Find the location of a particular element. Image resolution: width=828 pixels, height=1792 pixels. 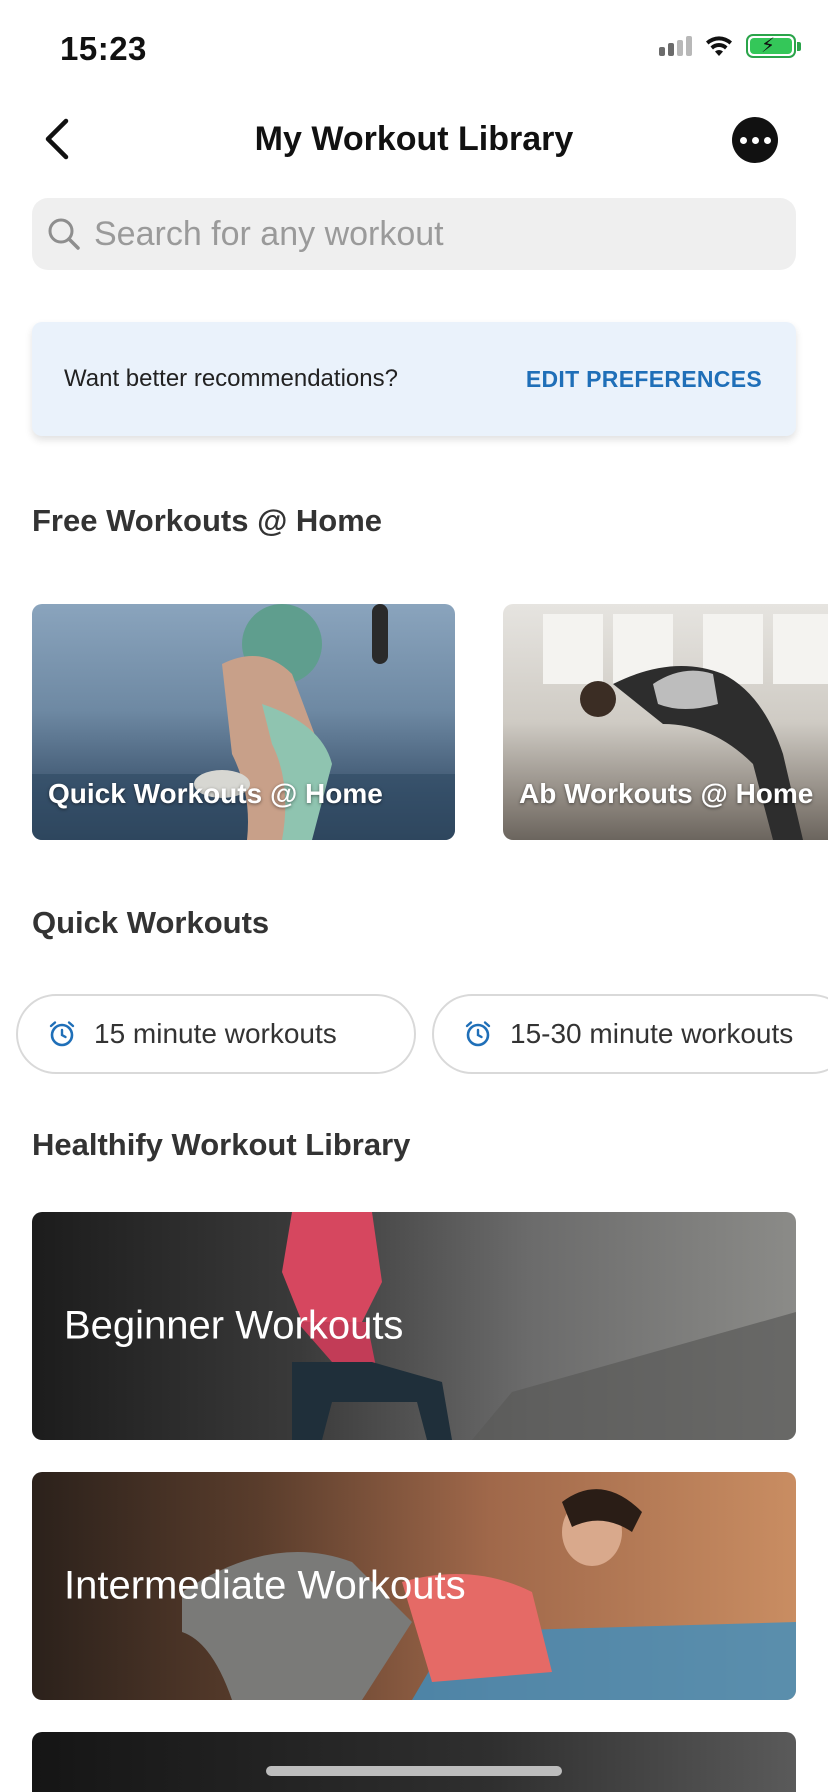

quick-workouts-chips: 15 minute workouts 15-30 minute workouts is located at coordinates (414, 1035).